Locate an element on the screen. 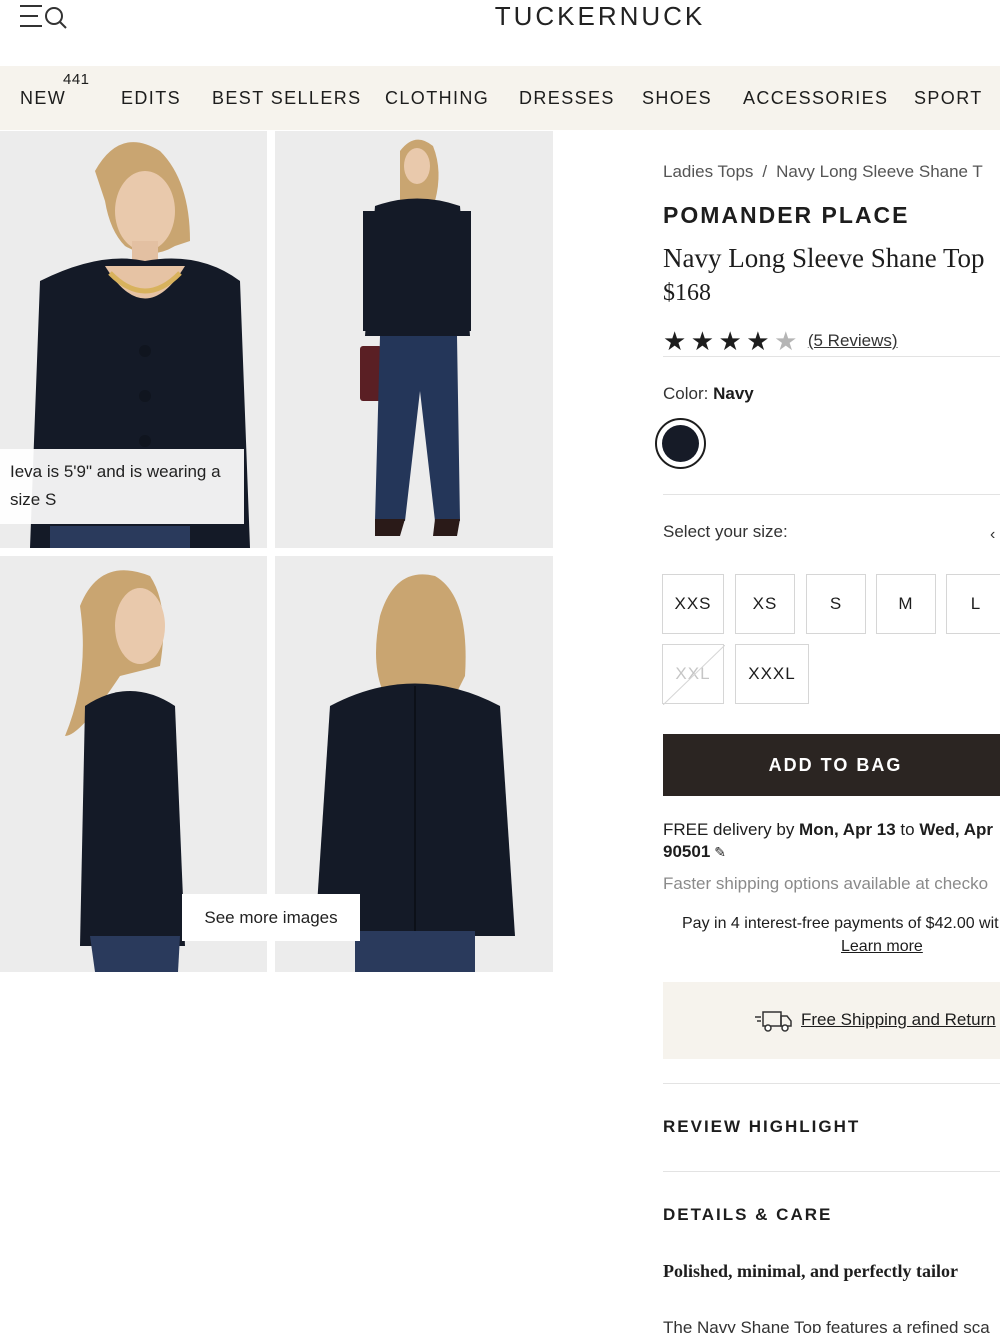 Image resolution: width=1000 pixels, height=1333 pixels. color-label: Color: Navy is located at coordinates (708, 394).